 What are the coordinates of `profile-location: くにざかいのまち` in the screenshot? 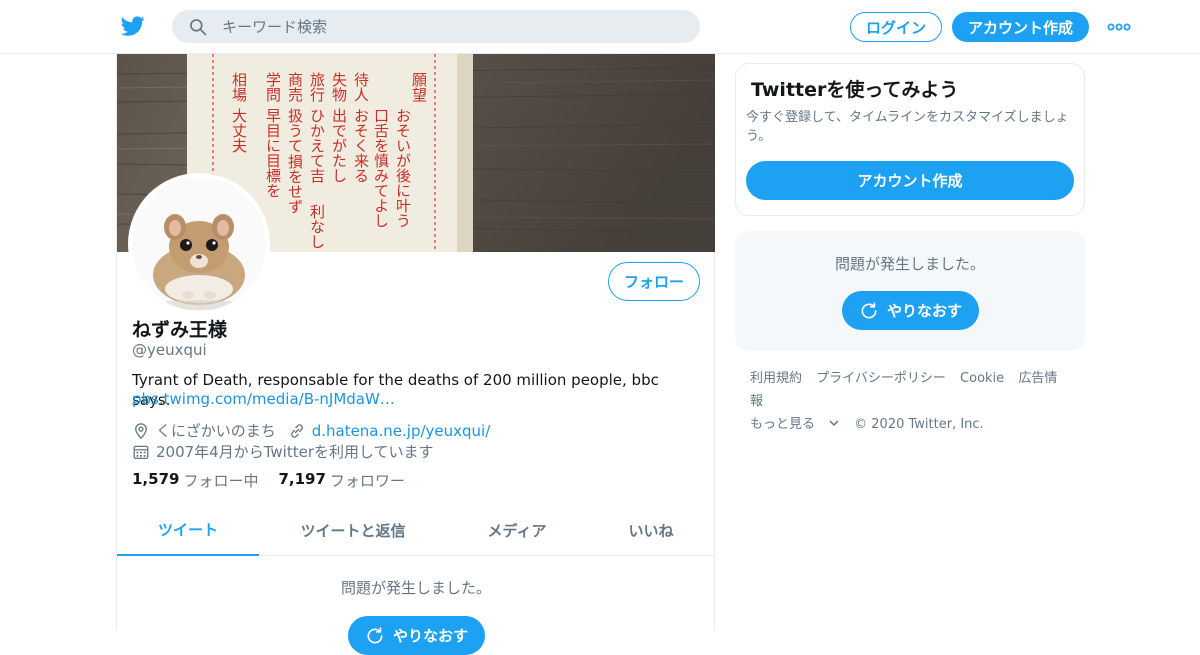 It's located at (216, 431).